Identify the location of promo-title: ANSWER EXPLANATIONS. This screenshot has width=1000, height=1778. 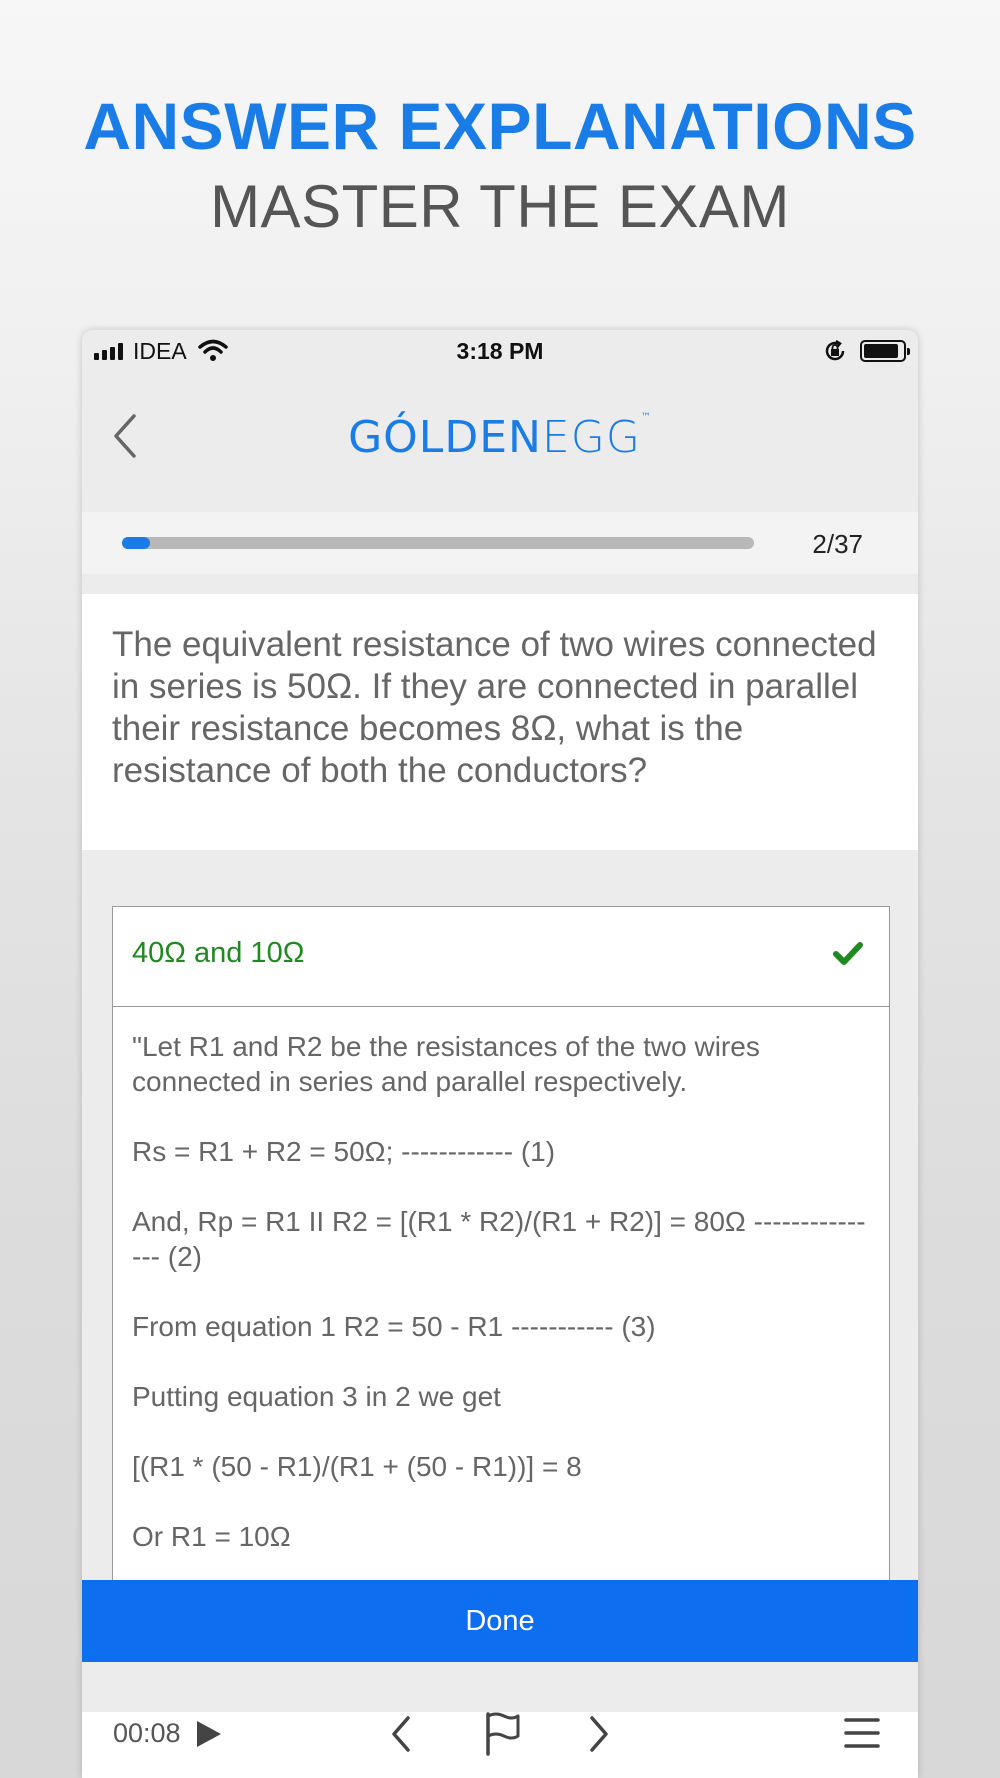
(500, 126).